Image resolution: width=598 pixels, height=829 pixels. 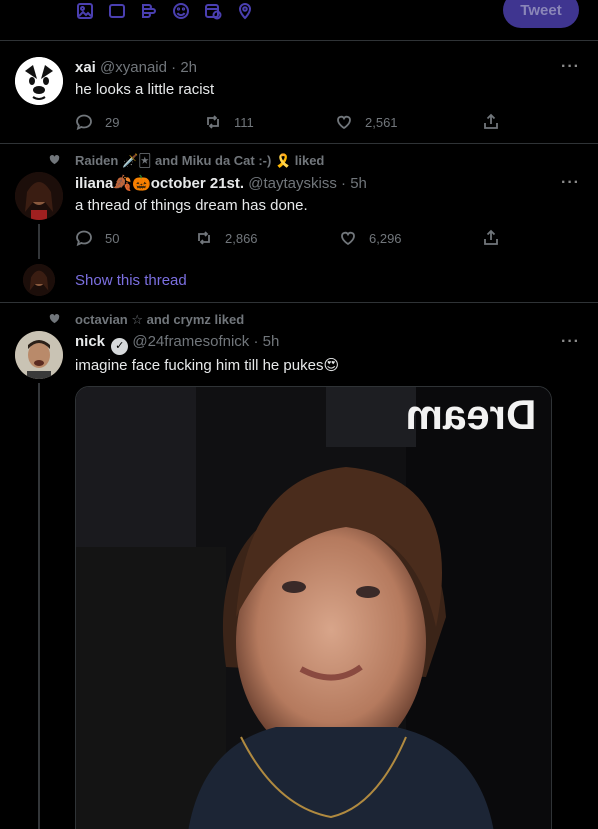 I want to click on liked-by-text: octavian ☆ and crymz liked, so click(x=159, y=320).